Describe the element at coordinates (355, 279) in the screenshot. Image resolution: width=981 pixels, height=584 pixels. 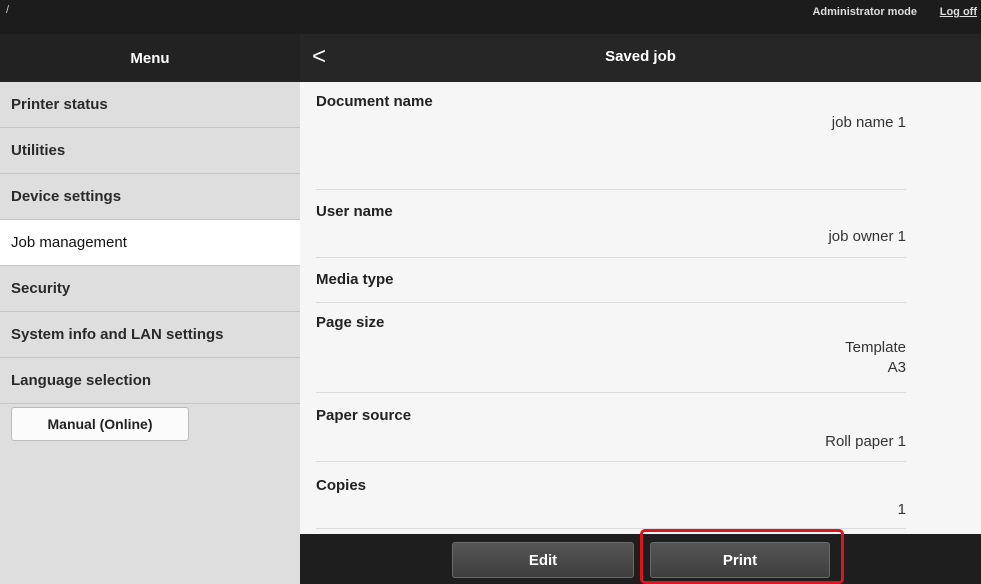
I see `field-label: Media type` at that location.